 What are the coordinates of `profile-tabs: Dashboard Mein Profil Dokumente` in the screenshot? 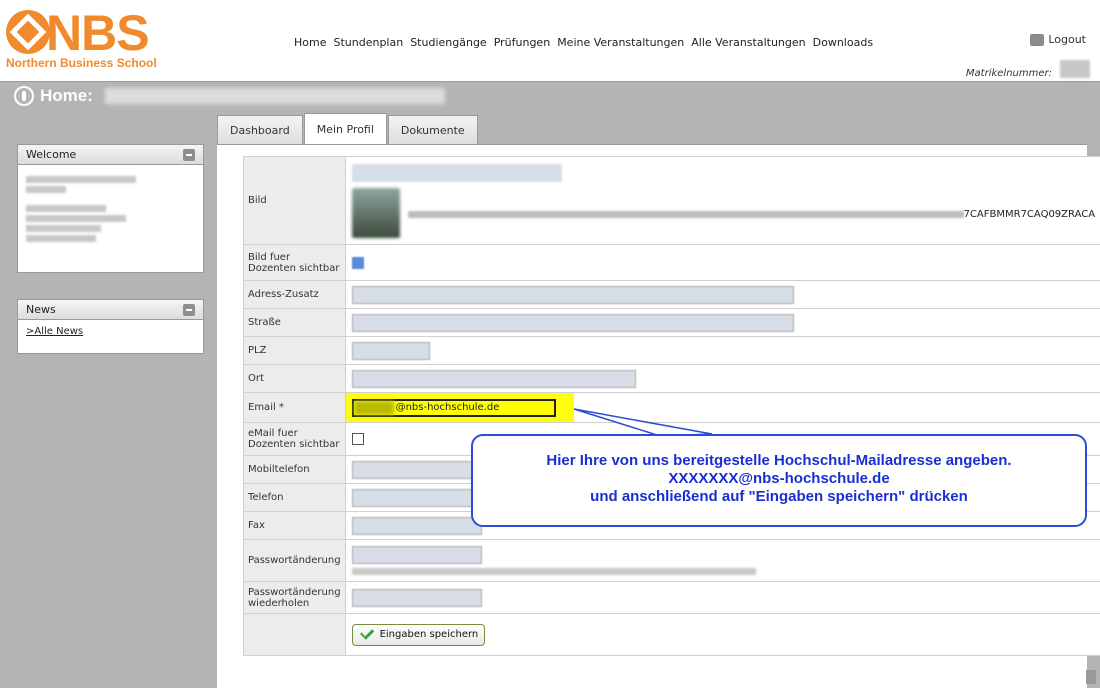 It's located at (348, 128).